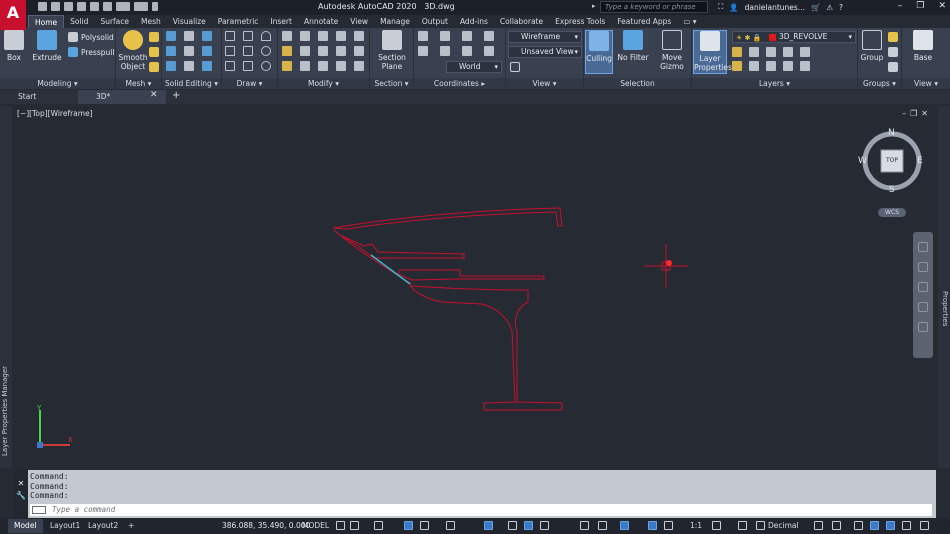  Describe the element at coordinates (923, 46) in the screenshot. I see `base-button: Base` at that location.